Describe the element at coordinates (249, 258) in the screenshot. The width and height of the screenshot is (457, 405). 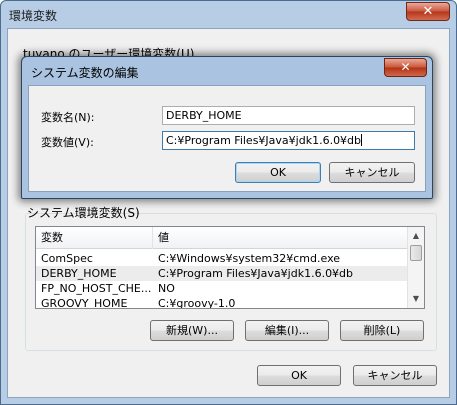
I see `row-variable-value: C:¥Windows¥system32¥cmd.exe` at that location.